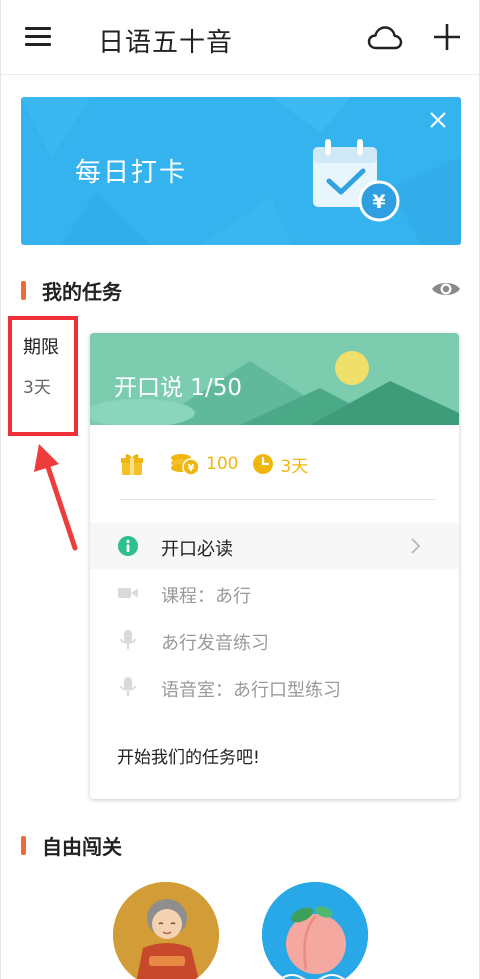 The image size is (480, 979). What do you see at coordinates (294, 466) in the screenshot?
I see `duration-value: 3天` at bounding box center [294, 466].